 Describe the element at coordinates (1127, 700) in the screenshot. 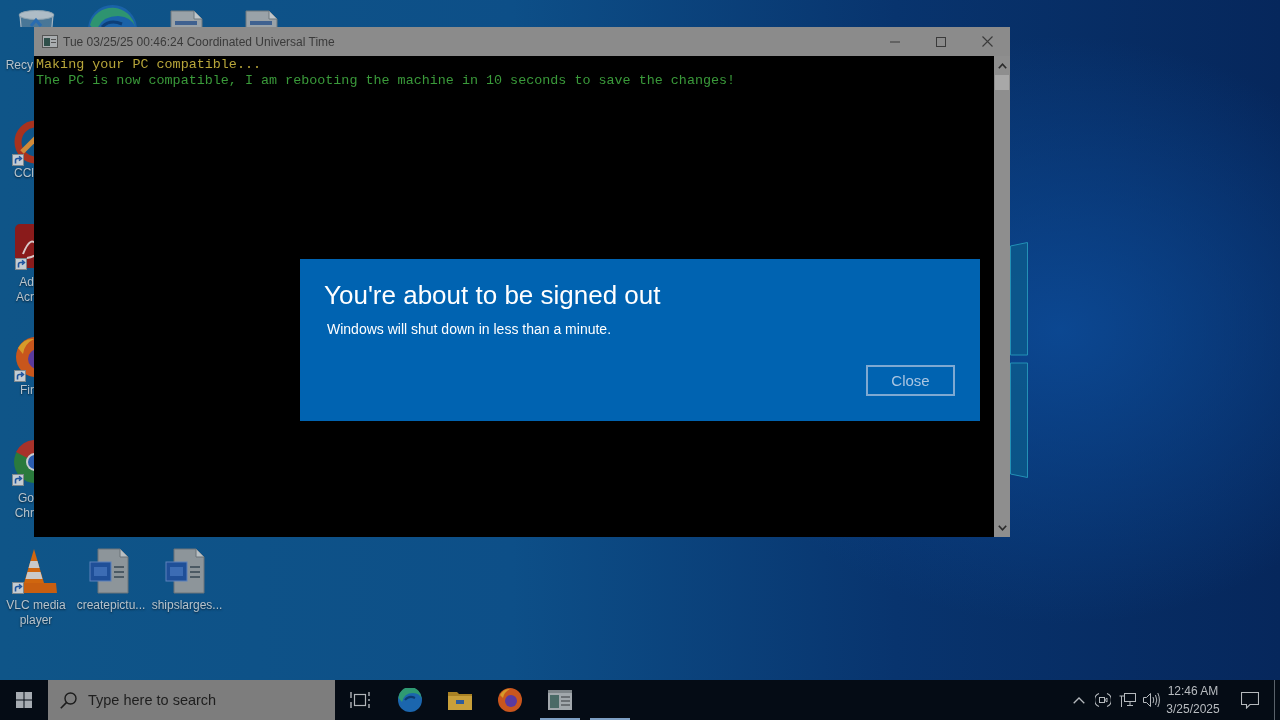

I see `network-icon` at that location.